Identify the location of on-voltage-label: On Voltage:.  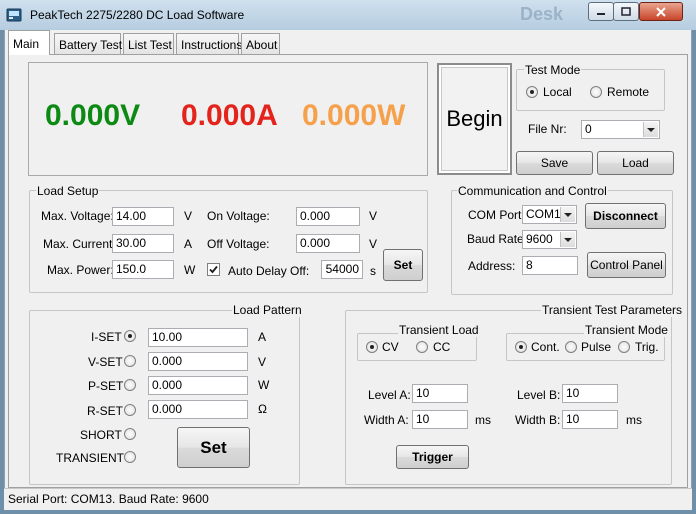
(238, 216).